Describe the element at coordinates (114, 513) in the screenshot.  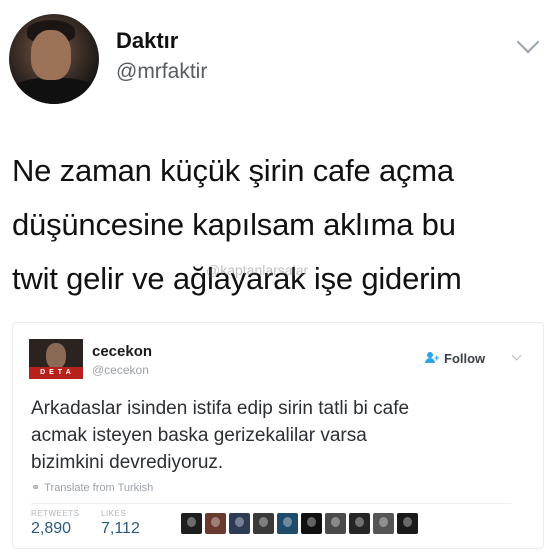
I see `likes-label: LIKES` at that location.